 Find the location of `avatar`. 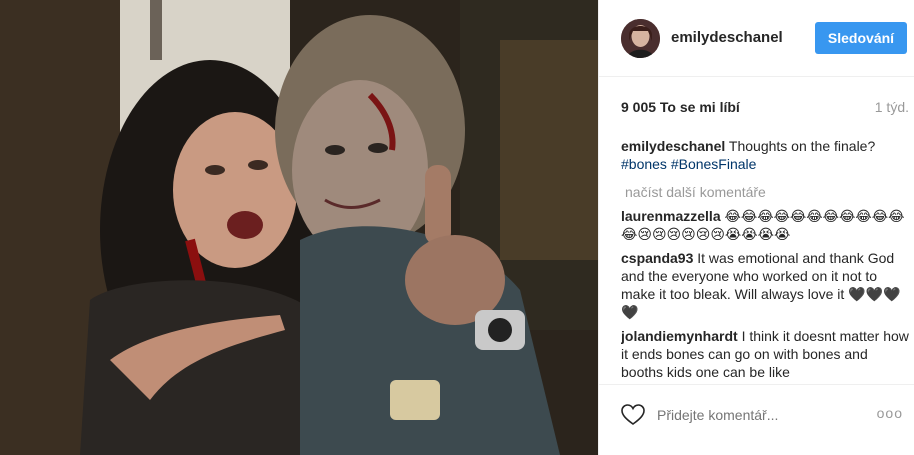

avatar is located at coordinates (640, 38).